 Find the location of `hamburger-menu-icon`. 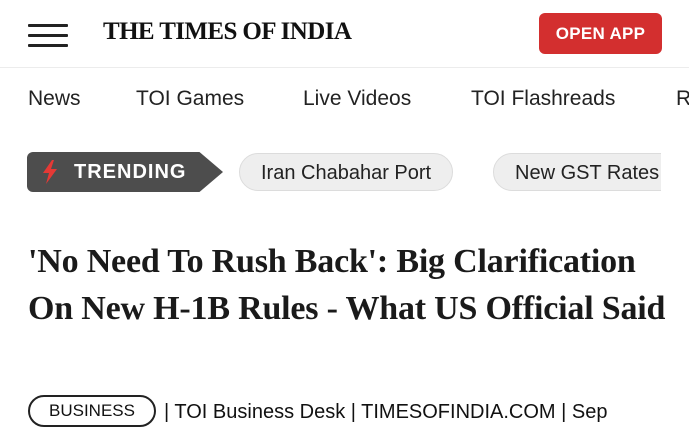

hamburger-menu-icon is located at coordinates (48, 35).